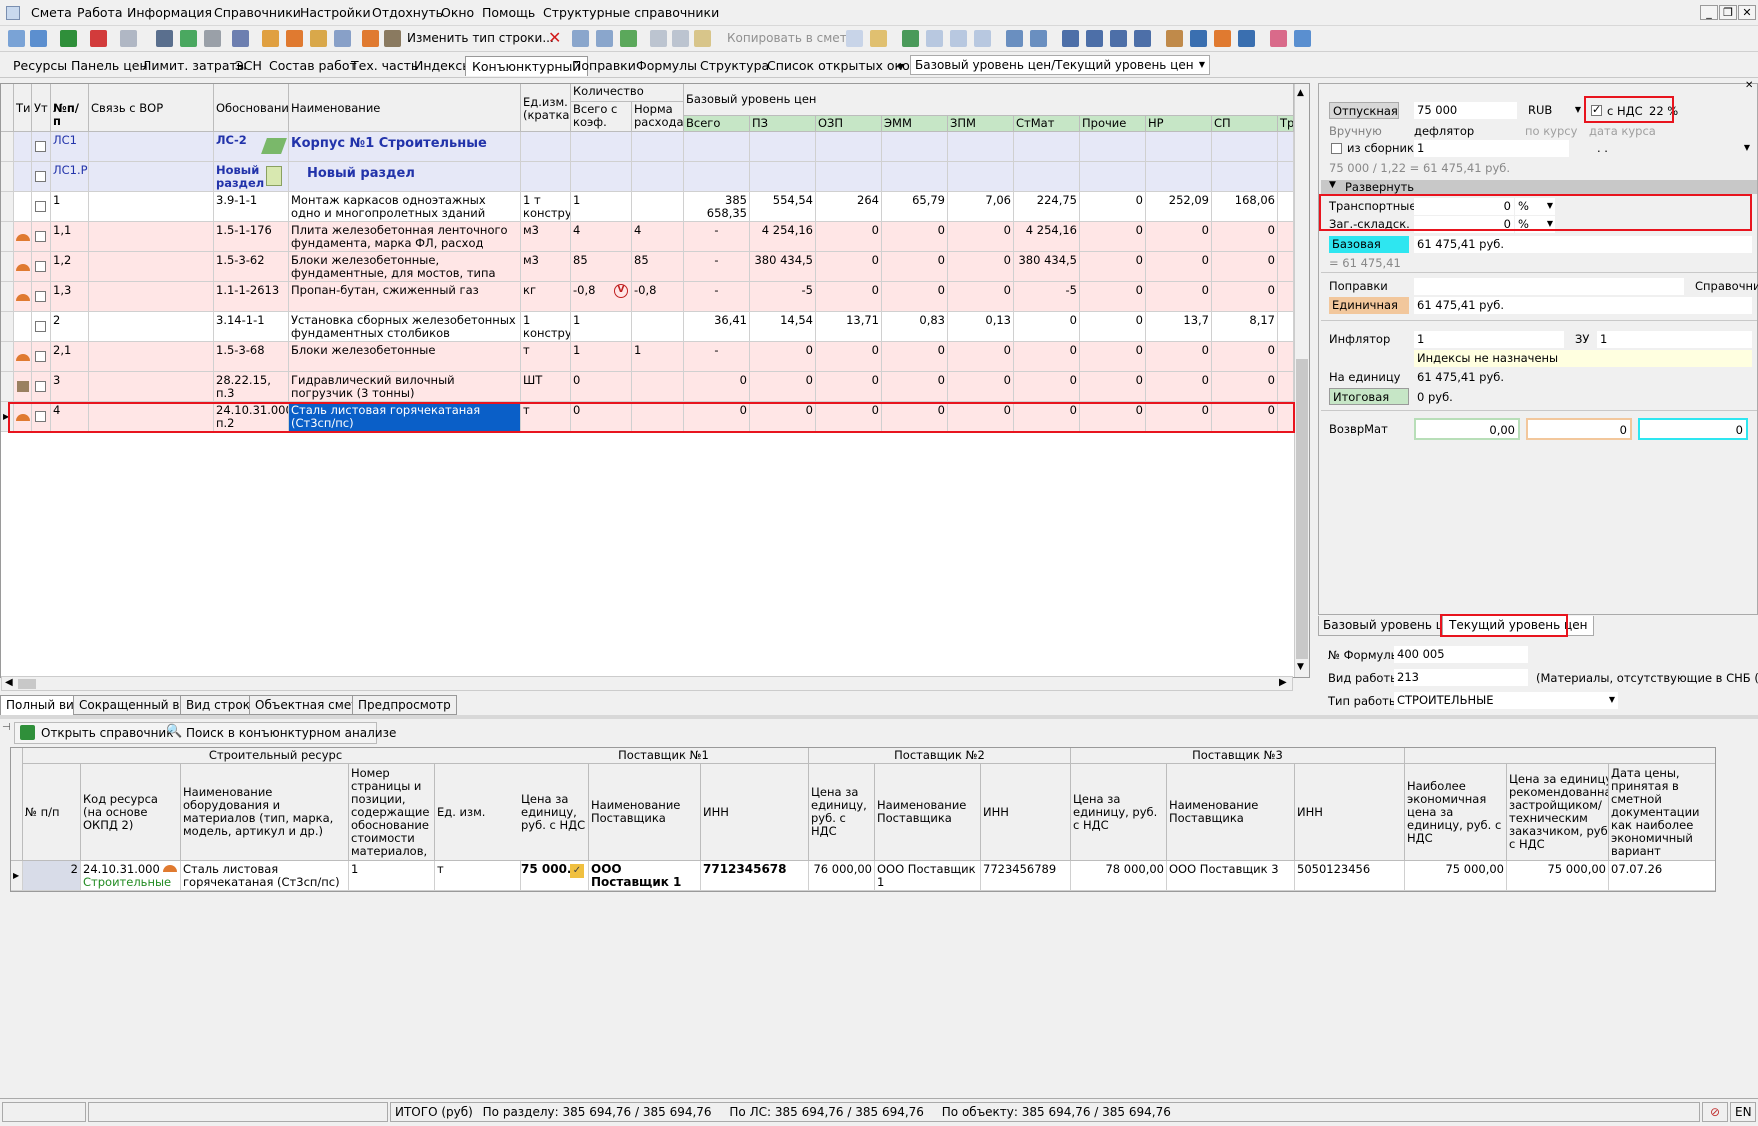 Image resolution: width=1758 pixels, height=1126 pixels. What do you see at coordinates (342, 38) in the screenshot?
I see `link-icon` at bounding box center [342, 38].